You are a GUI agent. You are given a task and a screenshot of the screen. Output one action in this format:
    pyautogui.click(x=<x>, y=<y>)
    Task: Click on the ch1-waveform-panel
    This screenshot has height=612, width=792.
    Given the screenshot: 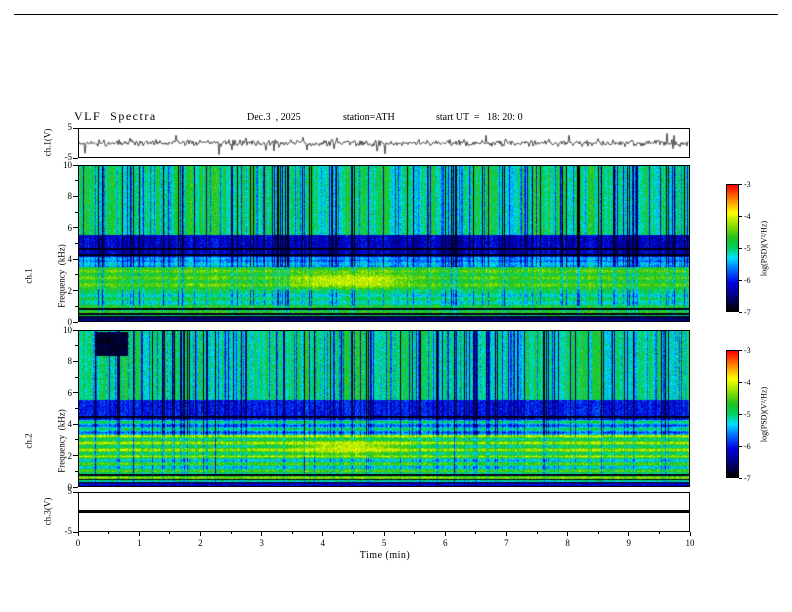 What is the action you would take?
    pyautogui.click(x=384, y=143)
    